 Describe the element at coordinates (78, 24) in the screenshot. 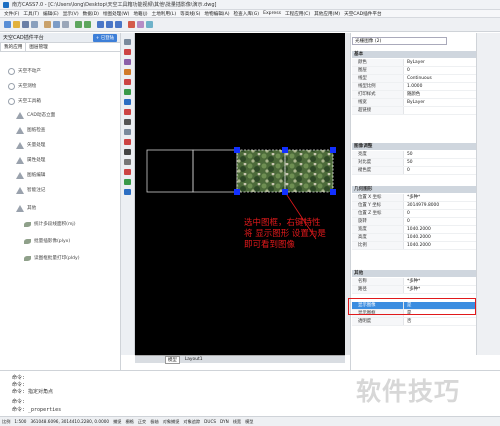

I see `undo-icon` at that location.